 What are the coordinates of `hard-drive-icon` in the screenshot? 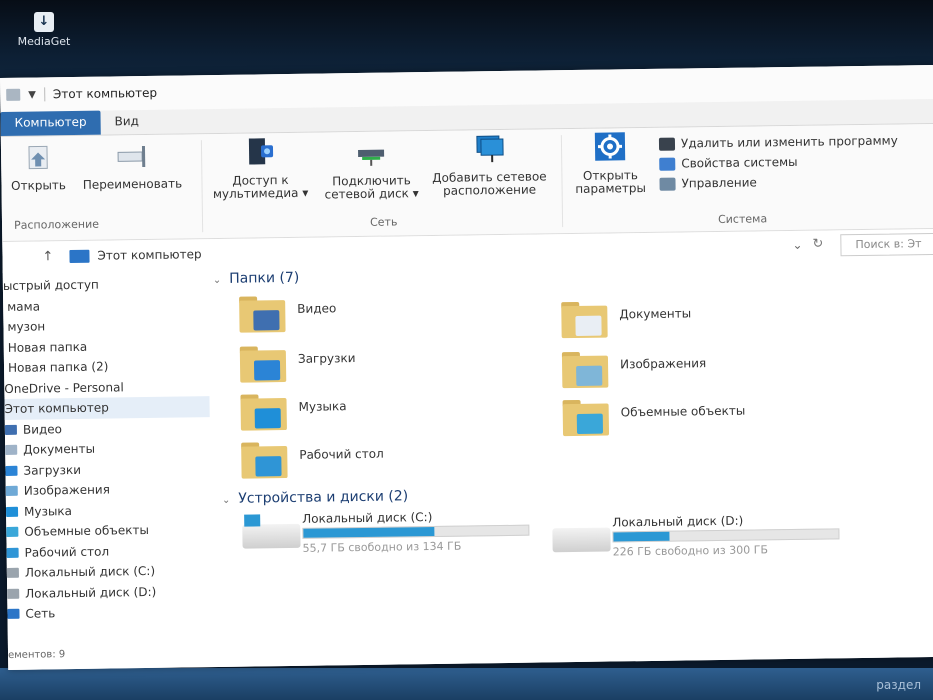 It's located at (271, 536).